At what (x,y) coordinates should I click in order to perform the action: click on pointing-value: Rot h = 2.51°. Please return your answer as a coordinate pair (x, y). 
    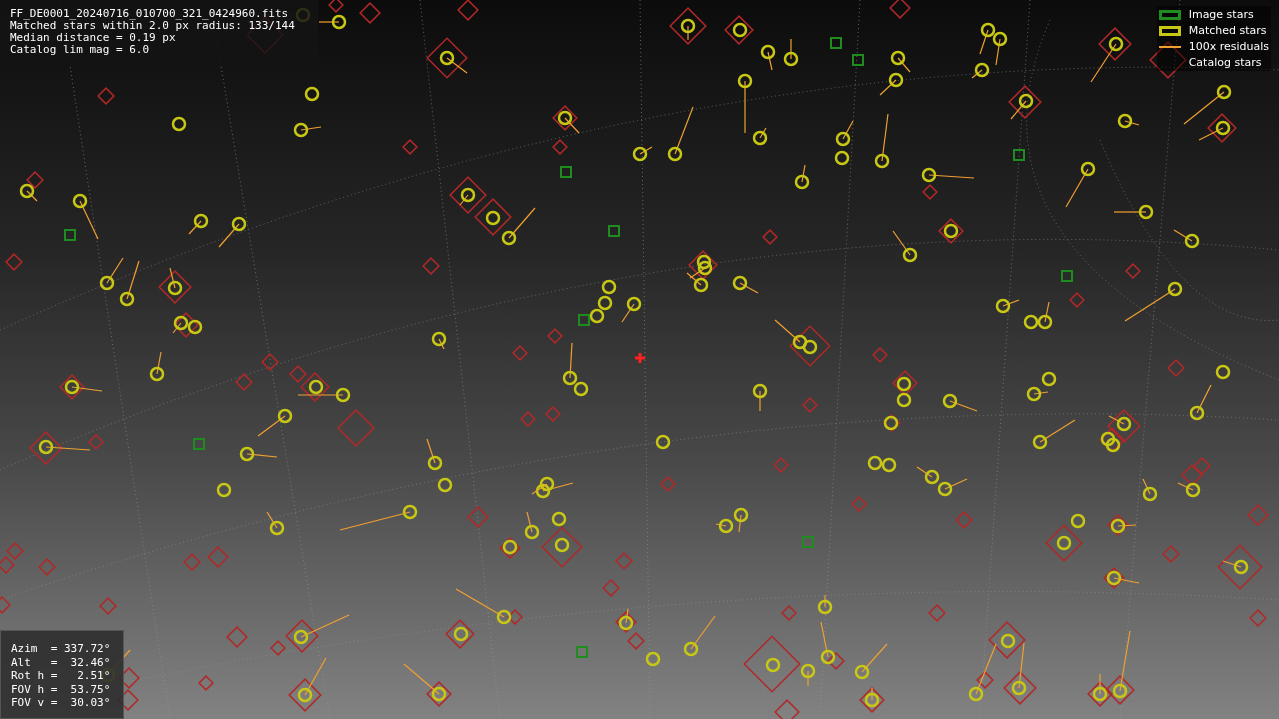
    Looking at the image, I should click on (61, 676).